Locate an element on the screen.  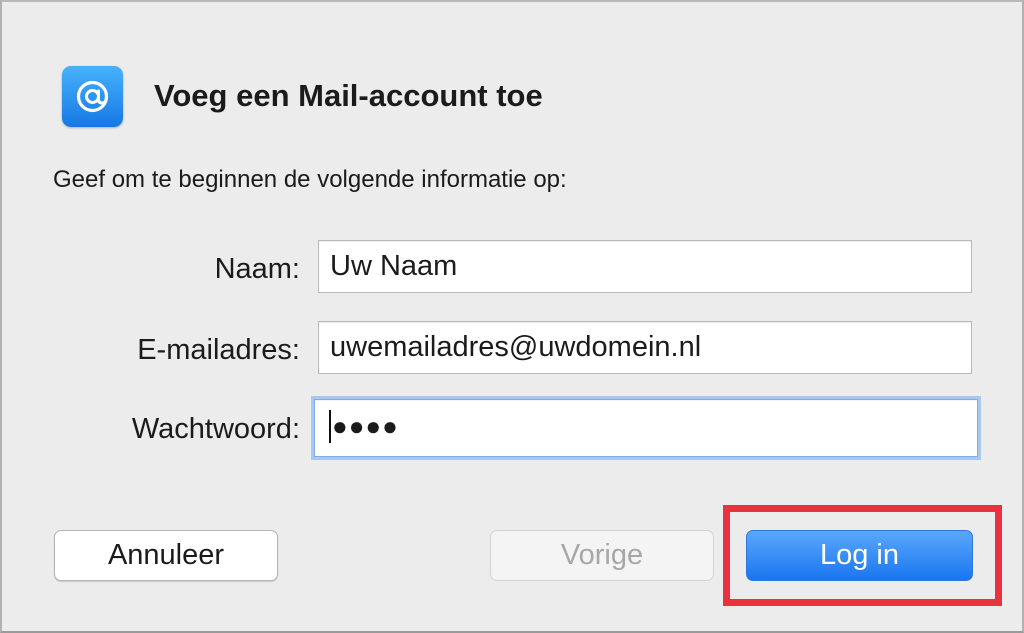
name-field-value: Uw Naam is located at coordinates (394, 266).